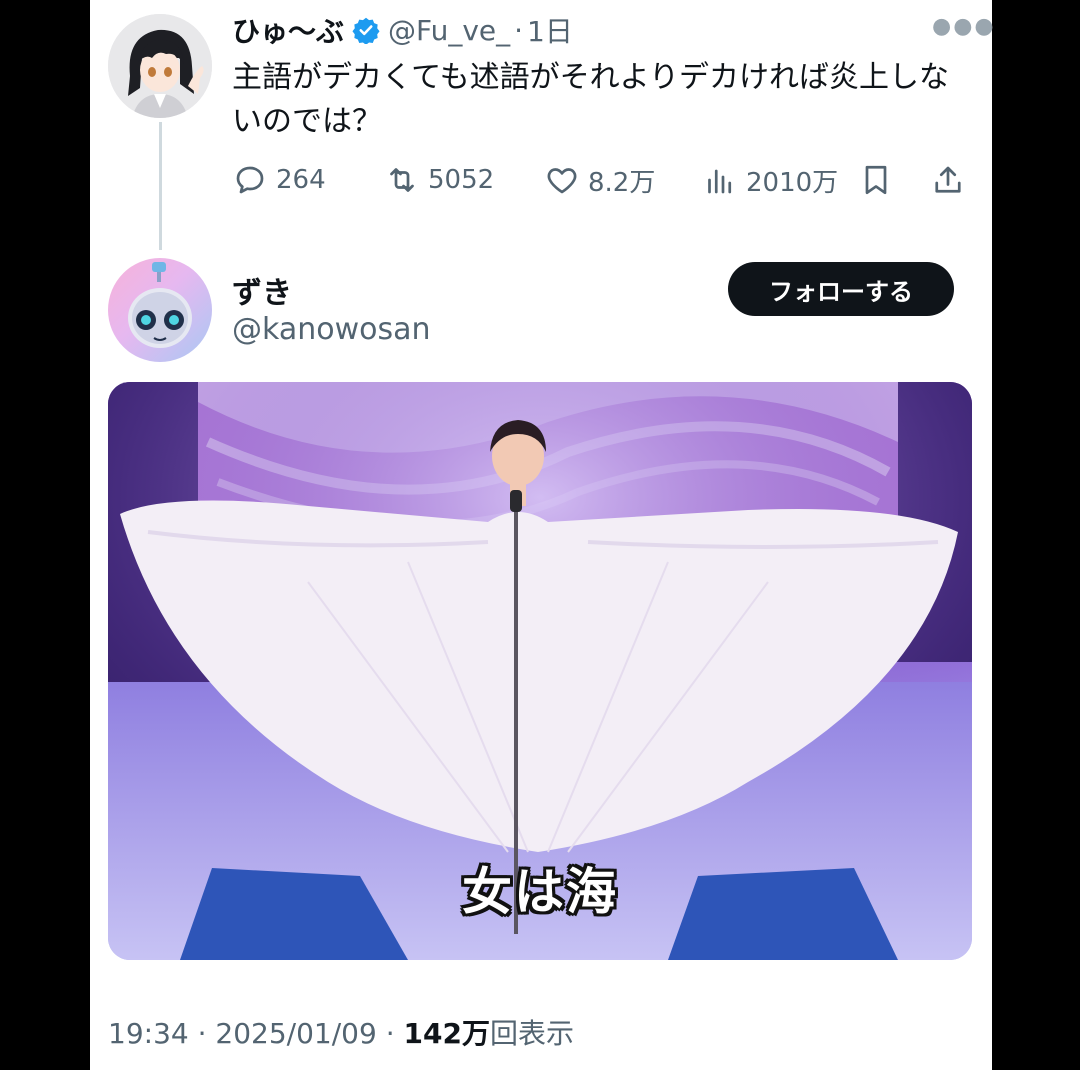 This screenshot has width=1080, height=1070. Describe the element at coordinates (160, 66) in the screenshot. I see `author-avatar` at that location.